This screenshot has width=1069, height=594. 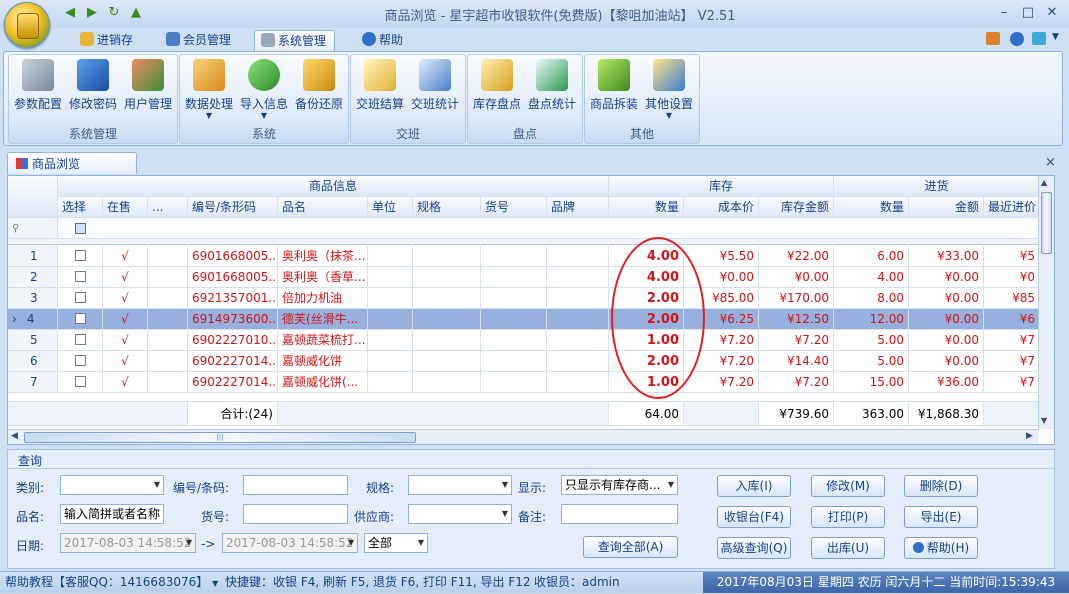 What do you see at coordinates (941, 486) in the screenshot?
I see `delete-button: 删除(D)` at bounding box center [941, 486].